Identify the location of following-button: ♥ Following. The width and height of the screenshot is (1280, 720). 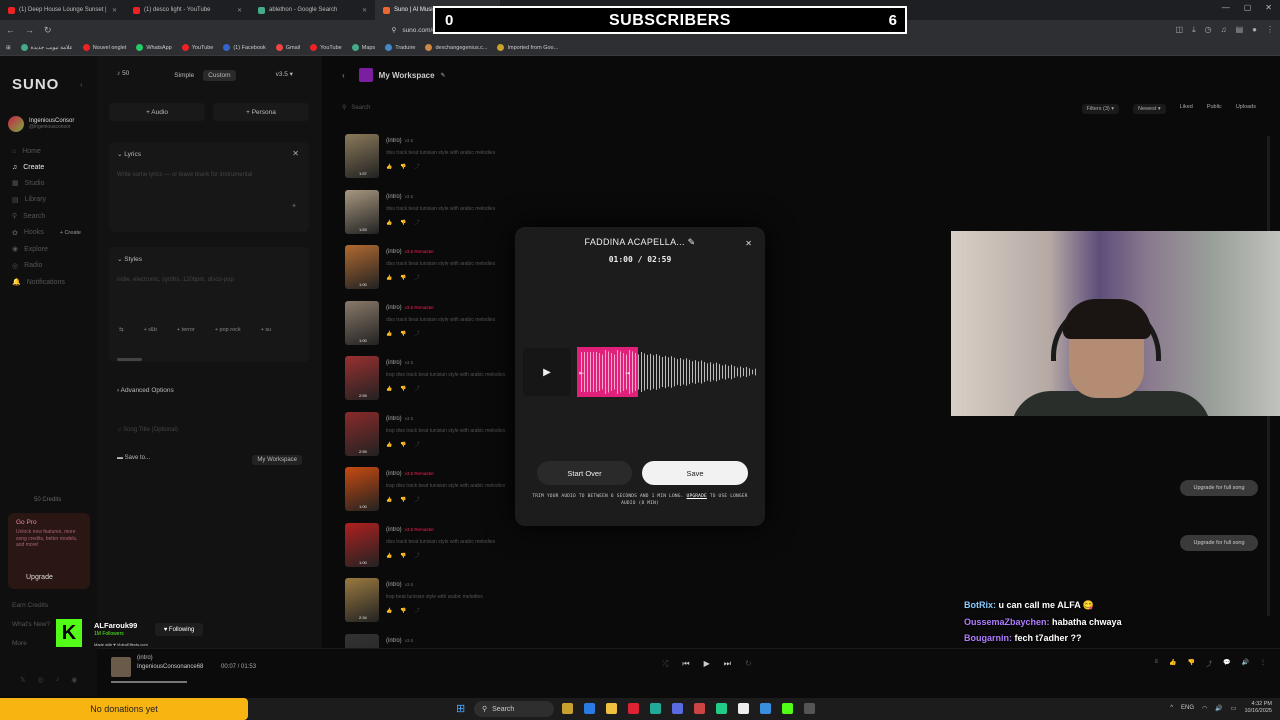
(179, 629).